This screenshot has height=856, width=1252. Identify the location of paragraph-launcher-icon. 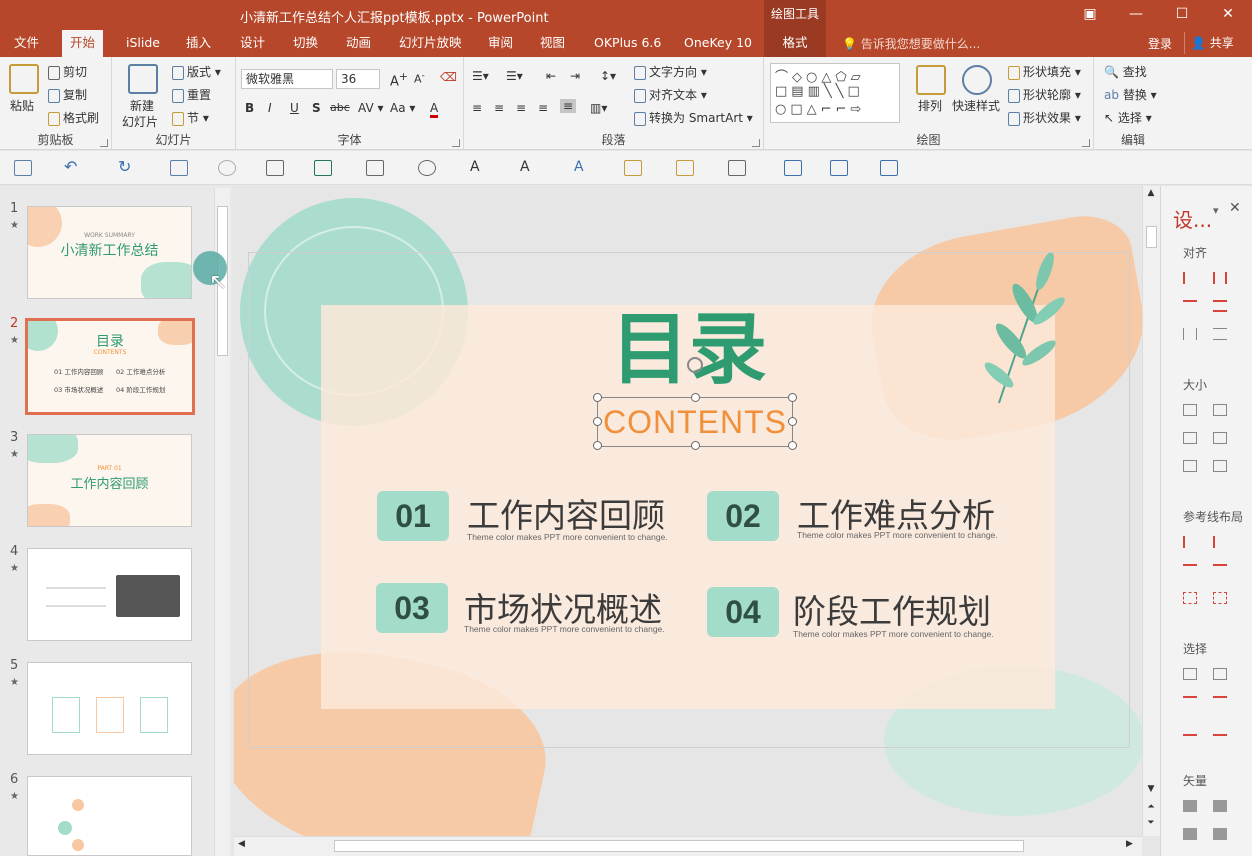
(756, 143).